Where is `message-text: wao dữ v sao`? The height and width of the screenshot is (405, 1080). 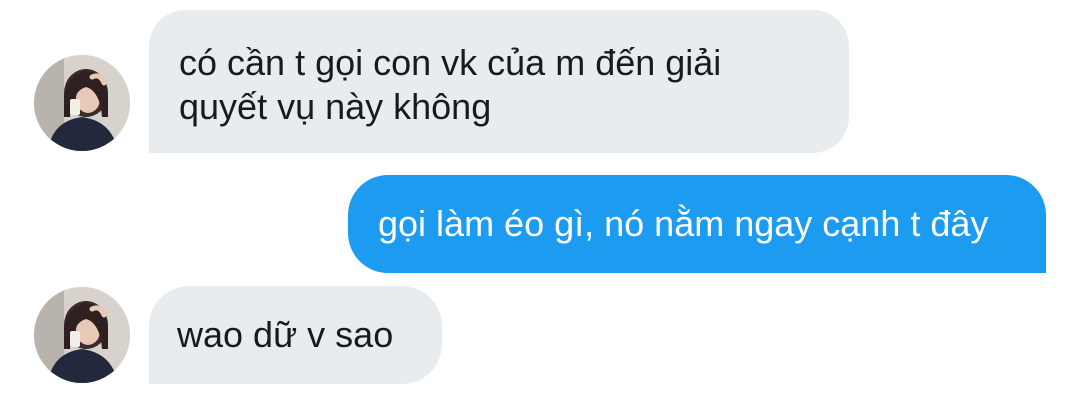
message-text: wao dữ v sao is located at coordinates (285, 334).